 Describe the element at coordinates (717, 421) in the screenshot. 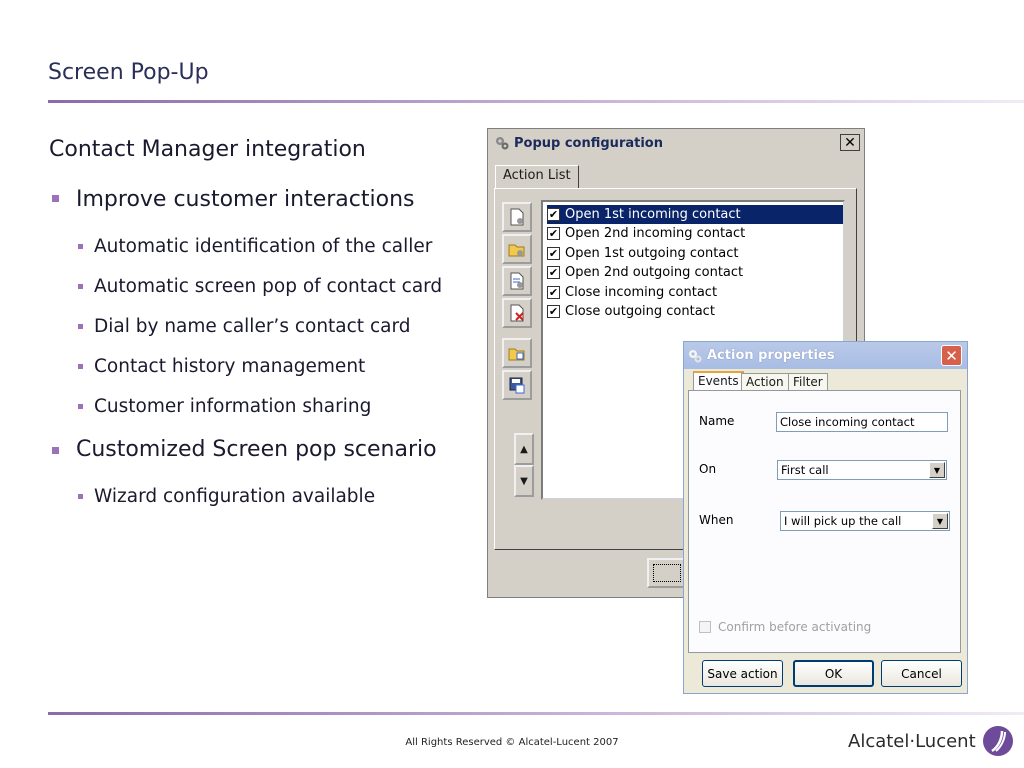

I see `name-label: Name` at that location.